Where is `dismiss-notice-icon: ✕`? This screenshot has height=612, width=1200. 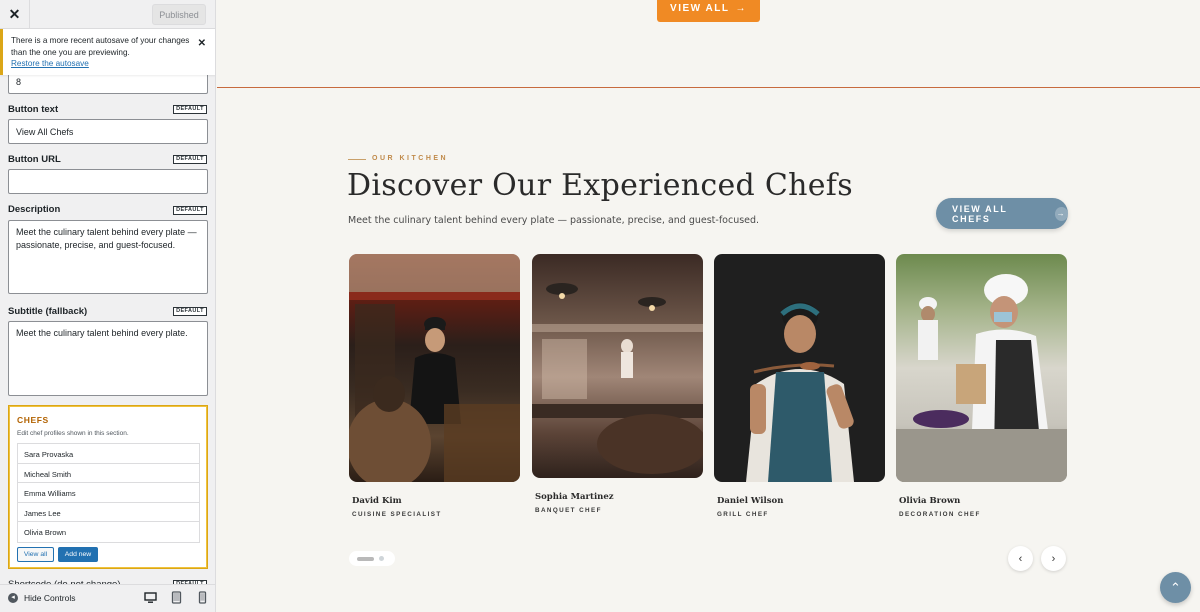
dismiss-notice-icon: ✕ is located at coordinates (202, 44).